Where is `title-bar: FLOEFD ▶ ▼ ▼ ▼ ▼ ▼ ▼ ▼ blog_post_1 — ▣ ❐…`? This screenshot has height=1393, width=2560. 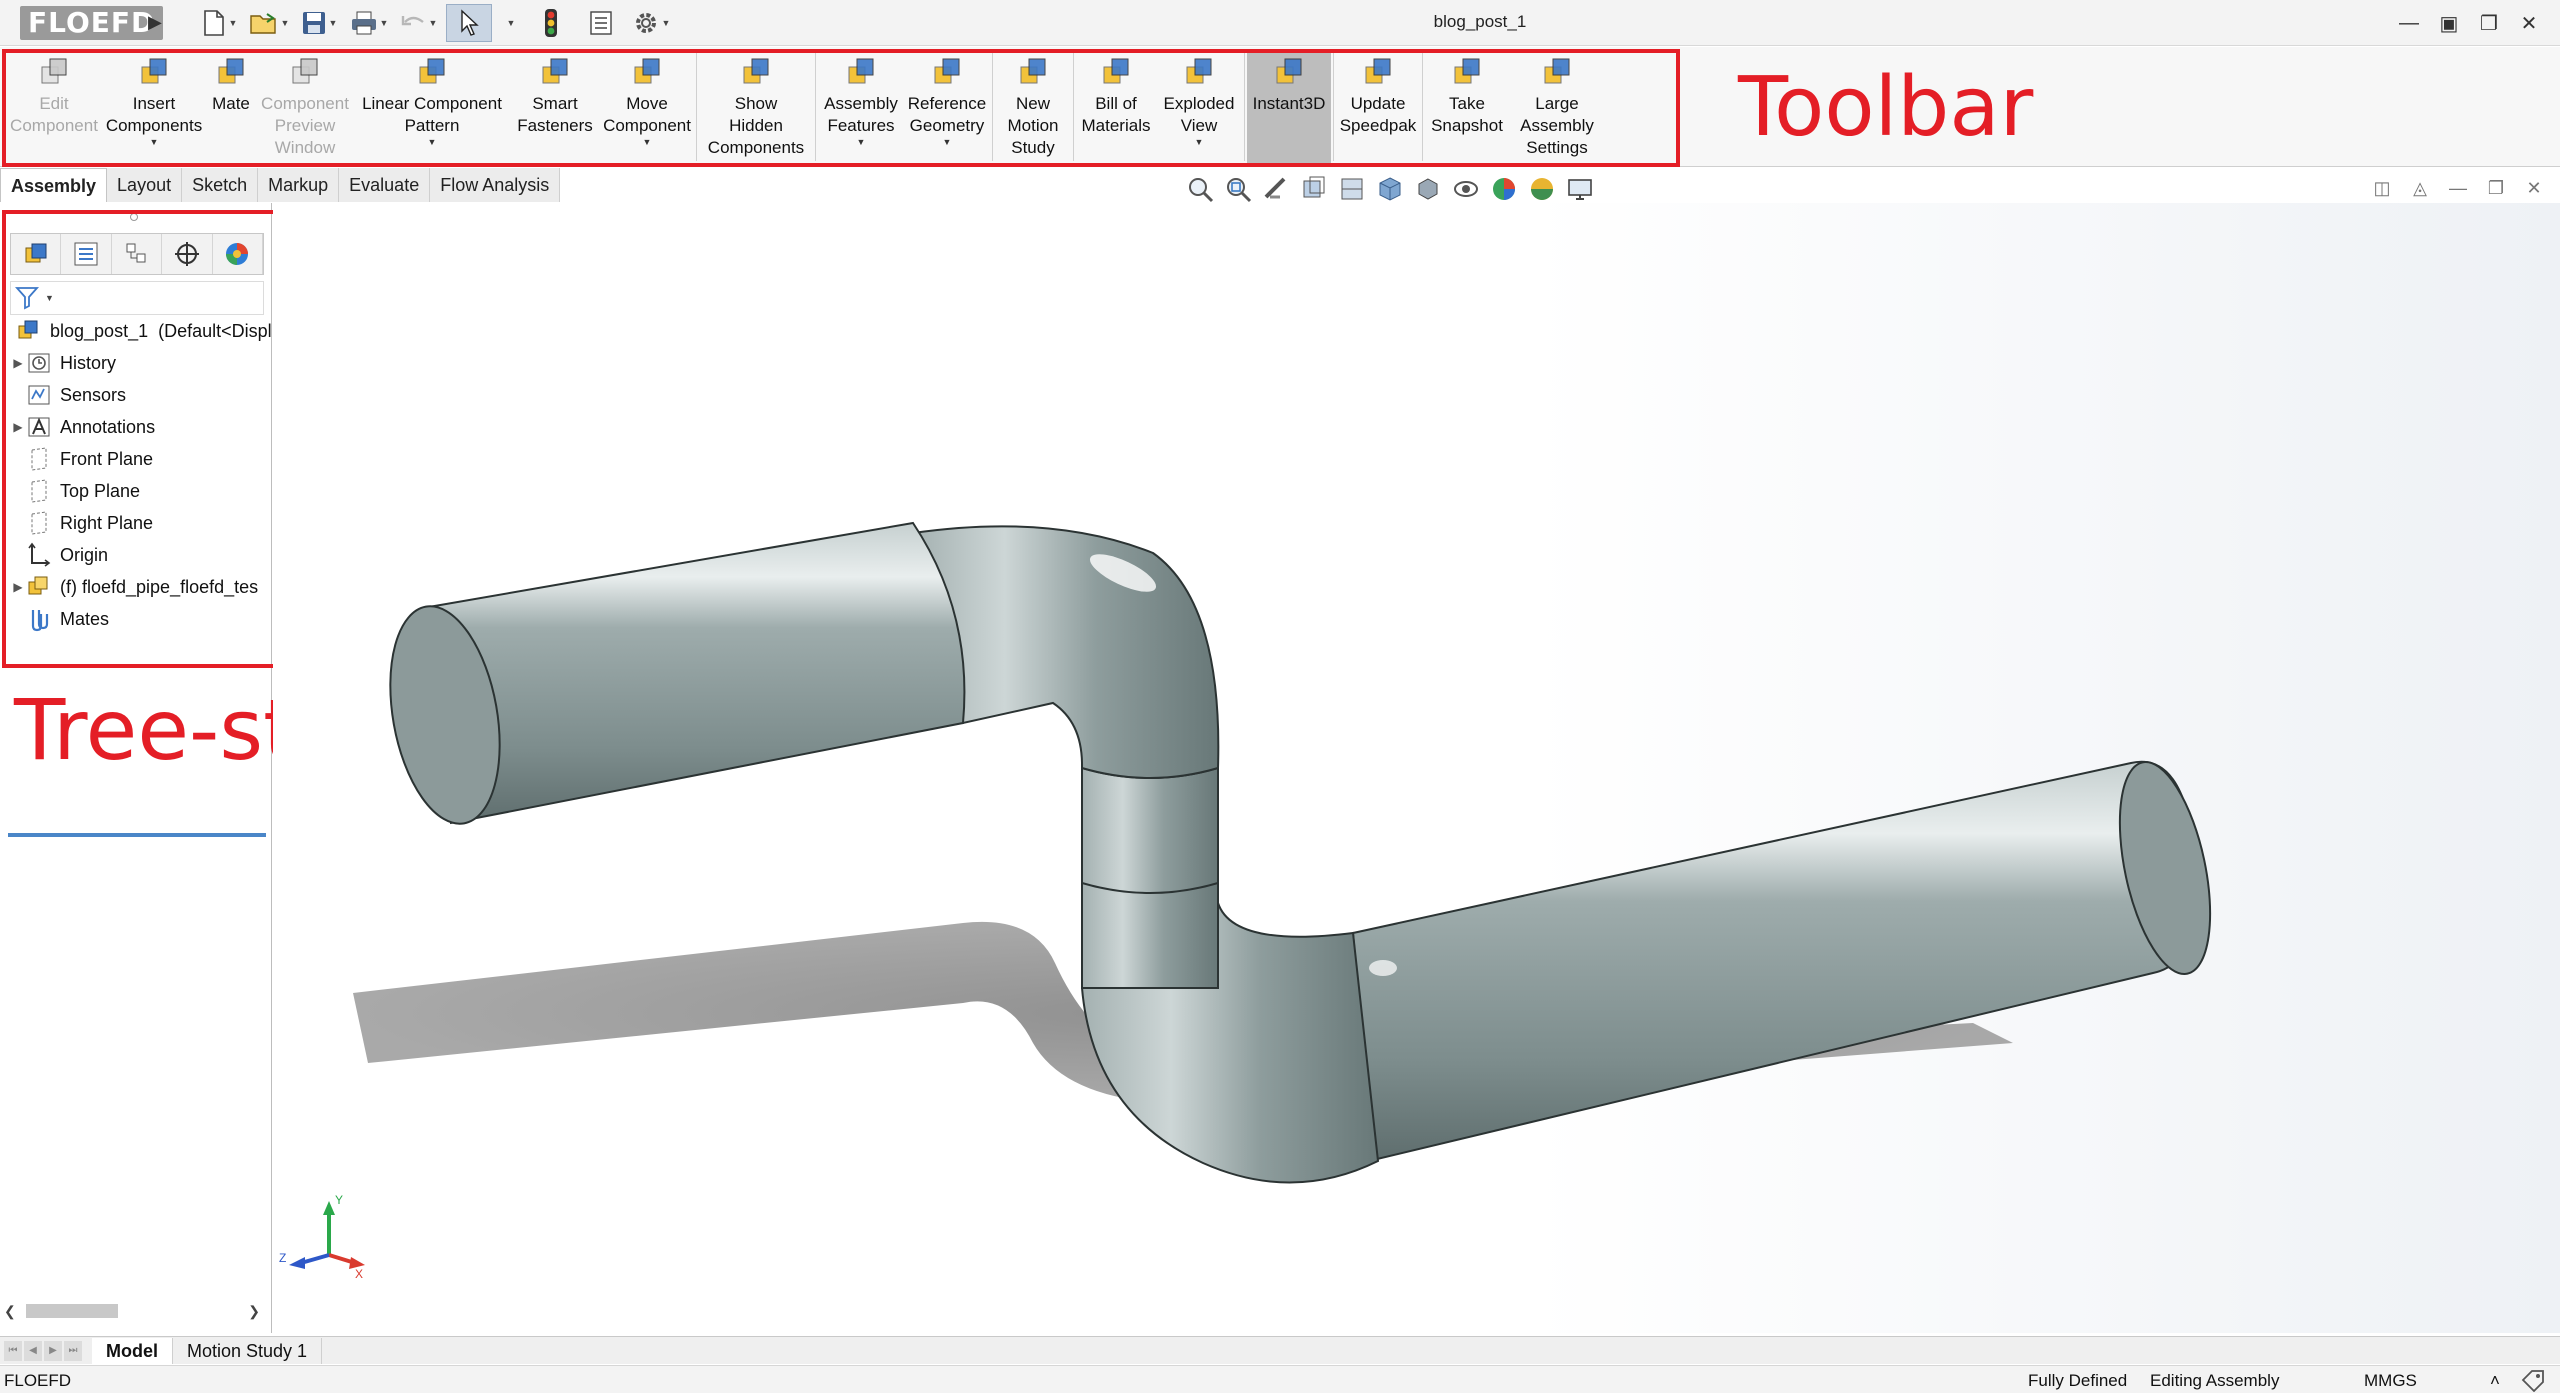 title-bar: FLOEFD ▶ ▼ ▼ ▼ ▼ ▼ ▼ ▼ blog_post_1 — ▣ ❐… is located at coordinates (1280, 23).